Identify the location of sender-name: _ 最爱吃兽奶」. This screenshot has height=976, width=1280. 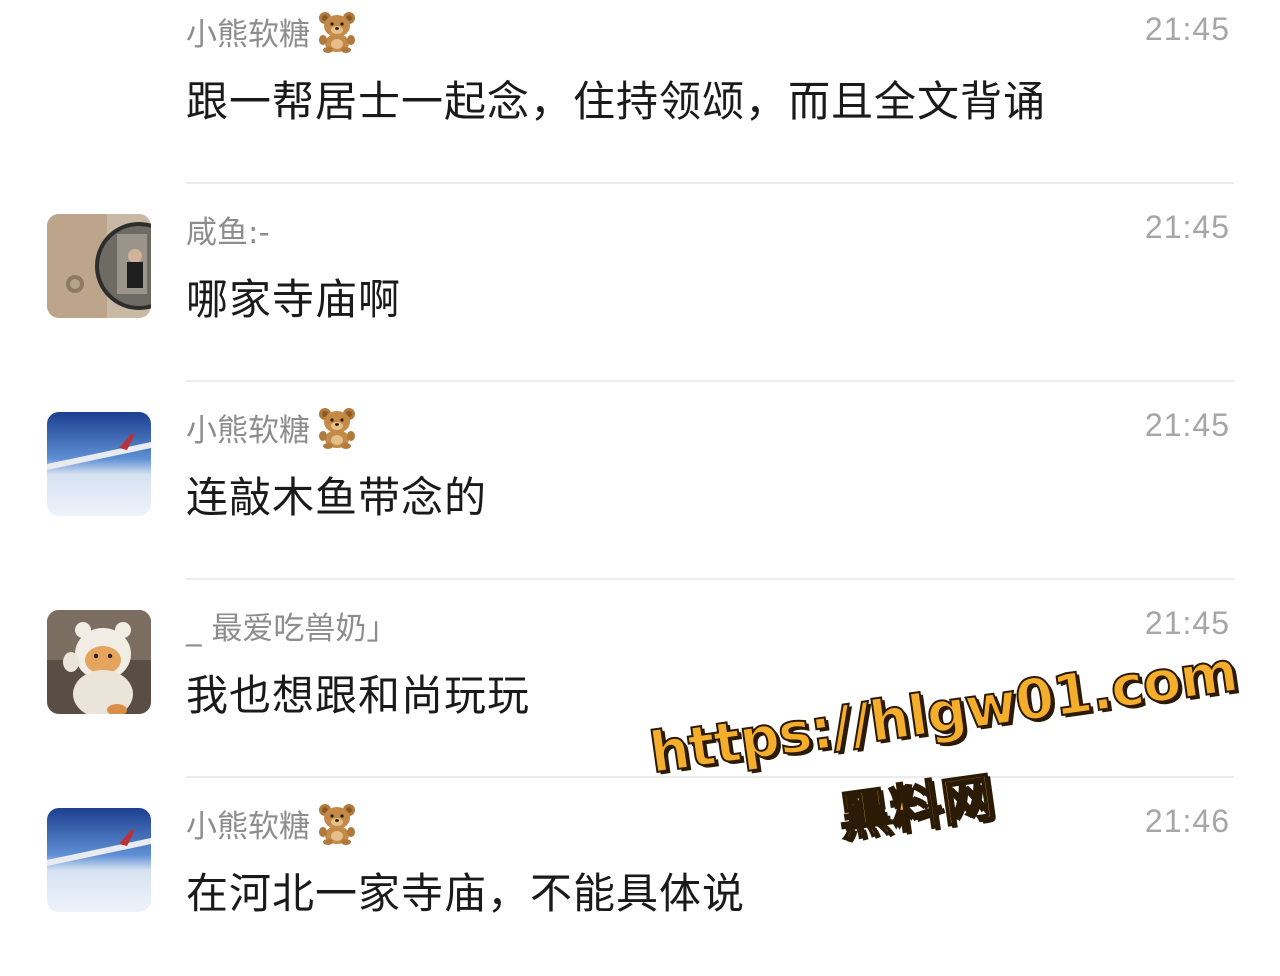
(291, 625).